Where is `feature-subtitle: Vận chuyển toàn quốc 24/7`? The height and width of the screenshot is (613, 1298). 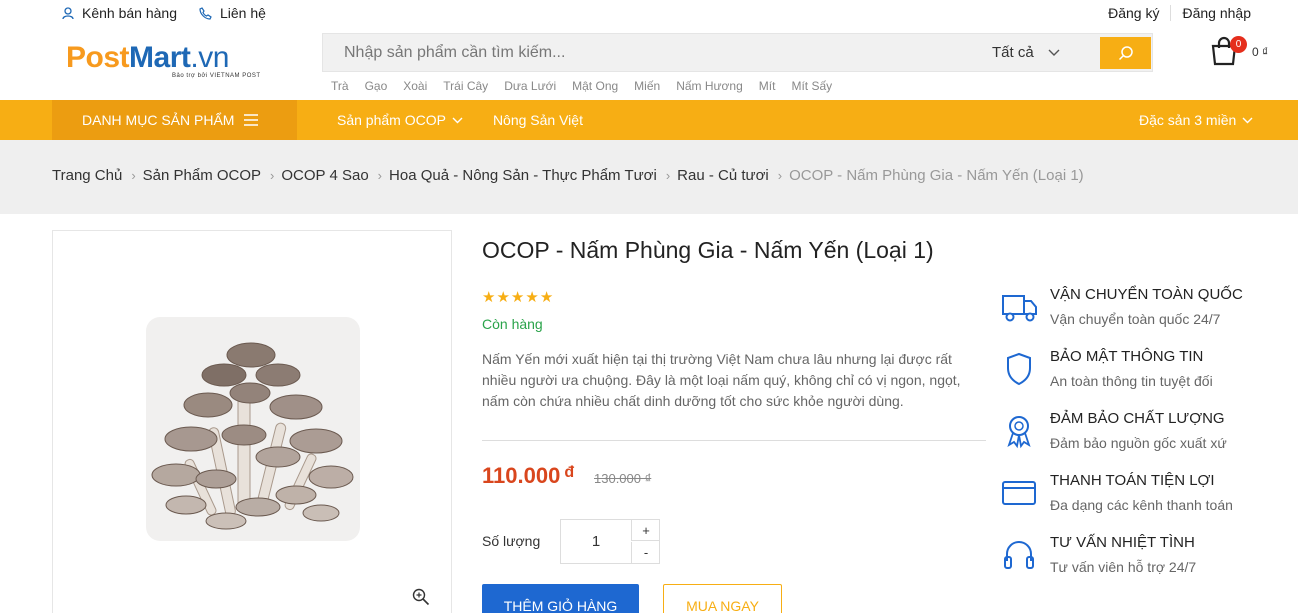 feature-subtitle: Vận chuyển toàn quốc 24/7 is located at coordinates (1135, 319).